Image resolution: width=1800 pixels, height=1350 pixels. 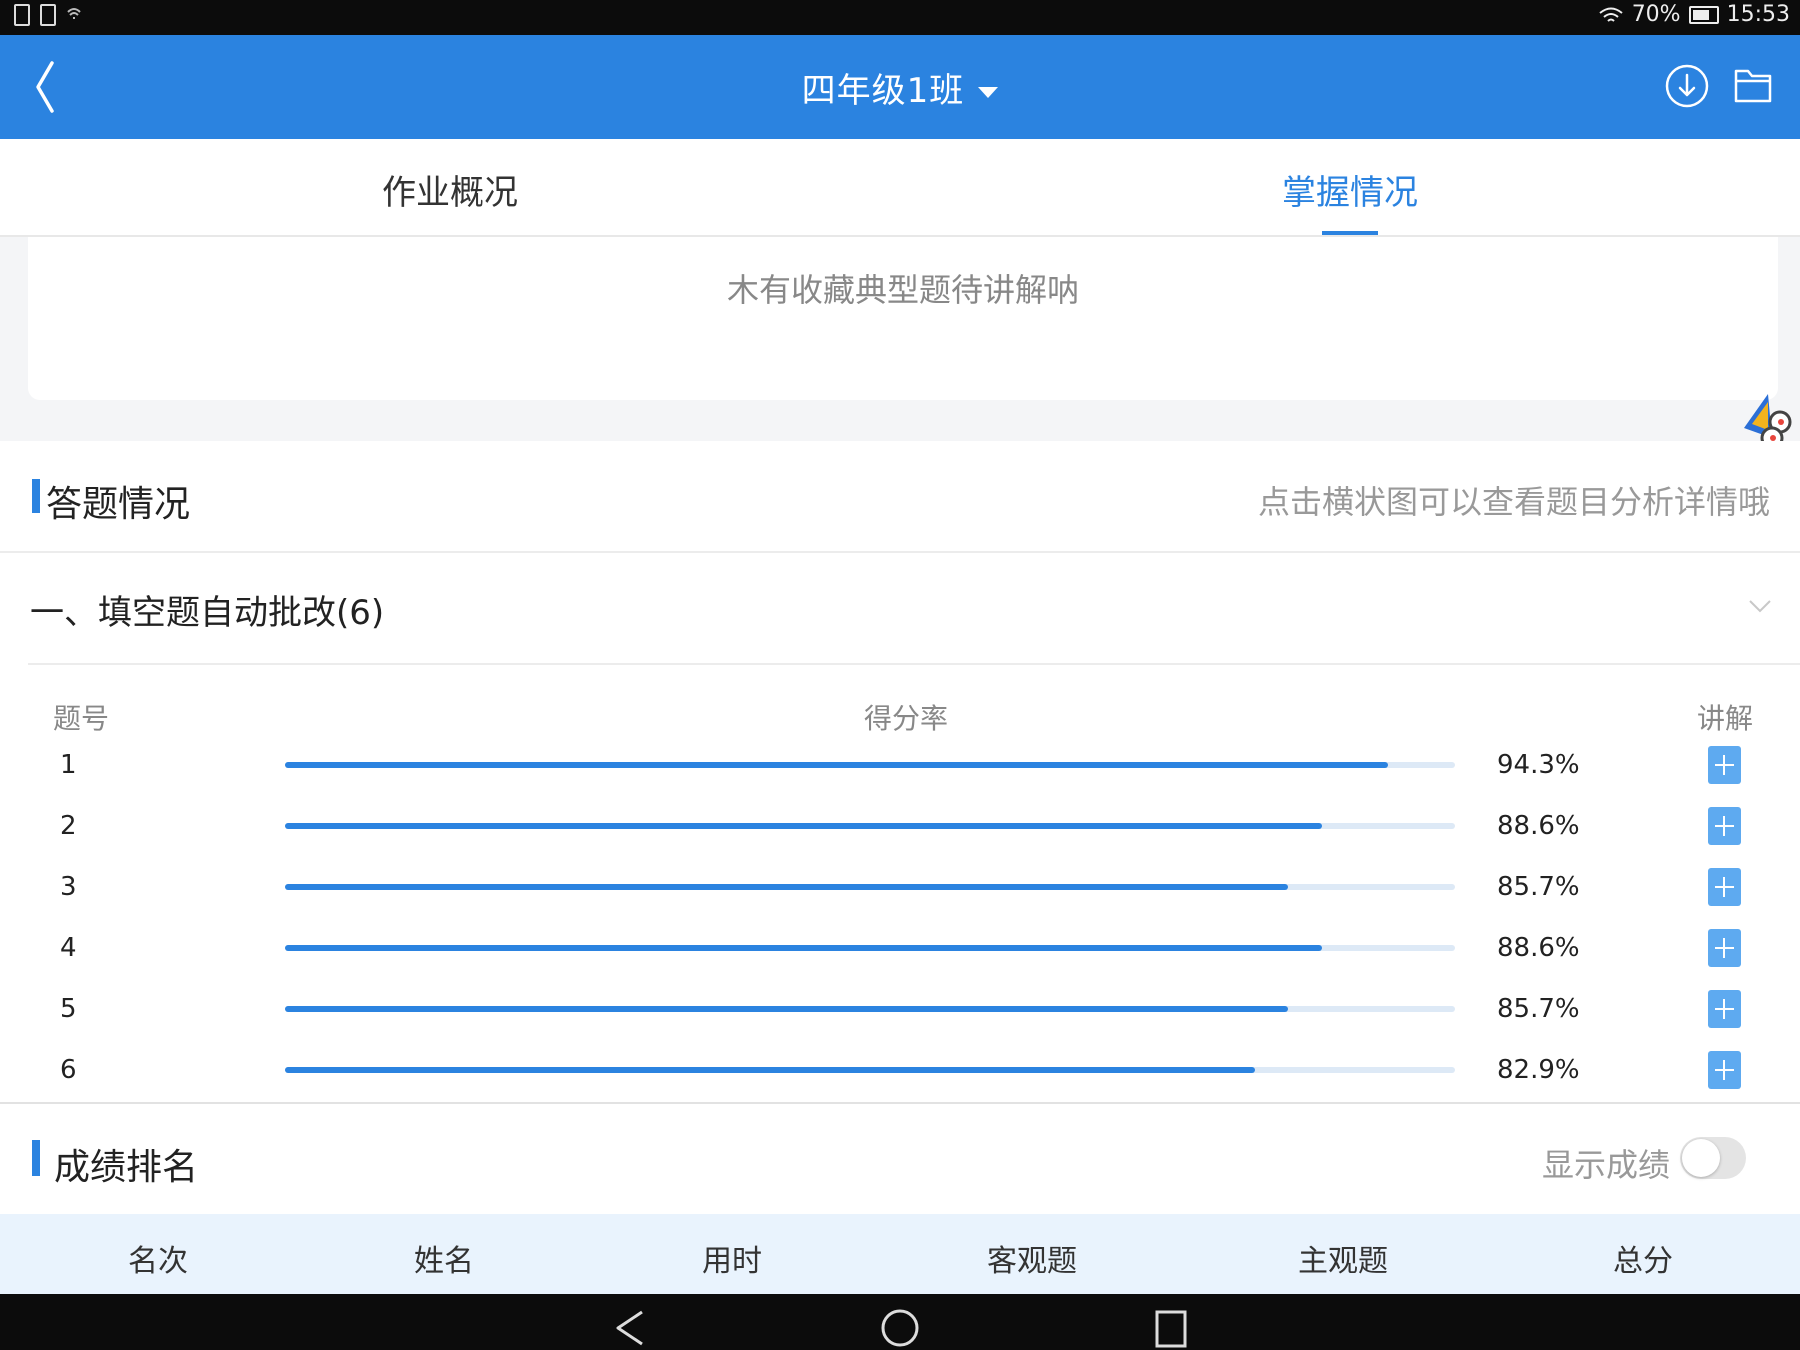 I want to click on ranking-table-header: 名次 姓名 用时 客观题 主观题 总分, so click(x=900, y=1254).